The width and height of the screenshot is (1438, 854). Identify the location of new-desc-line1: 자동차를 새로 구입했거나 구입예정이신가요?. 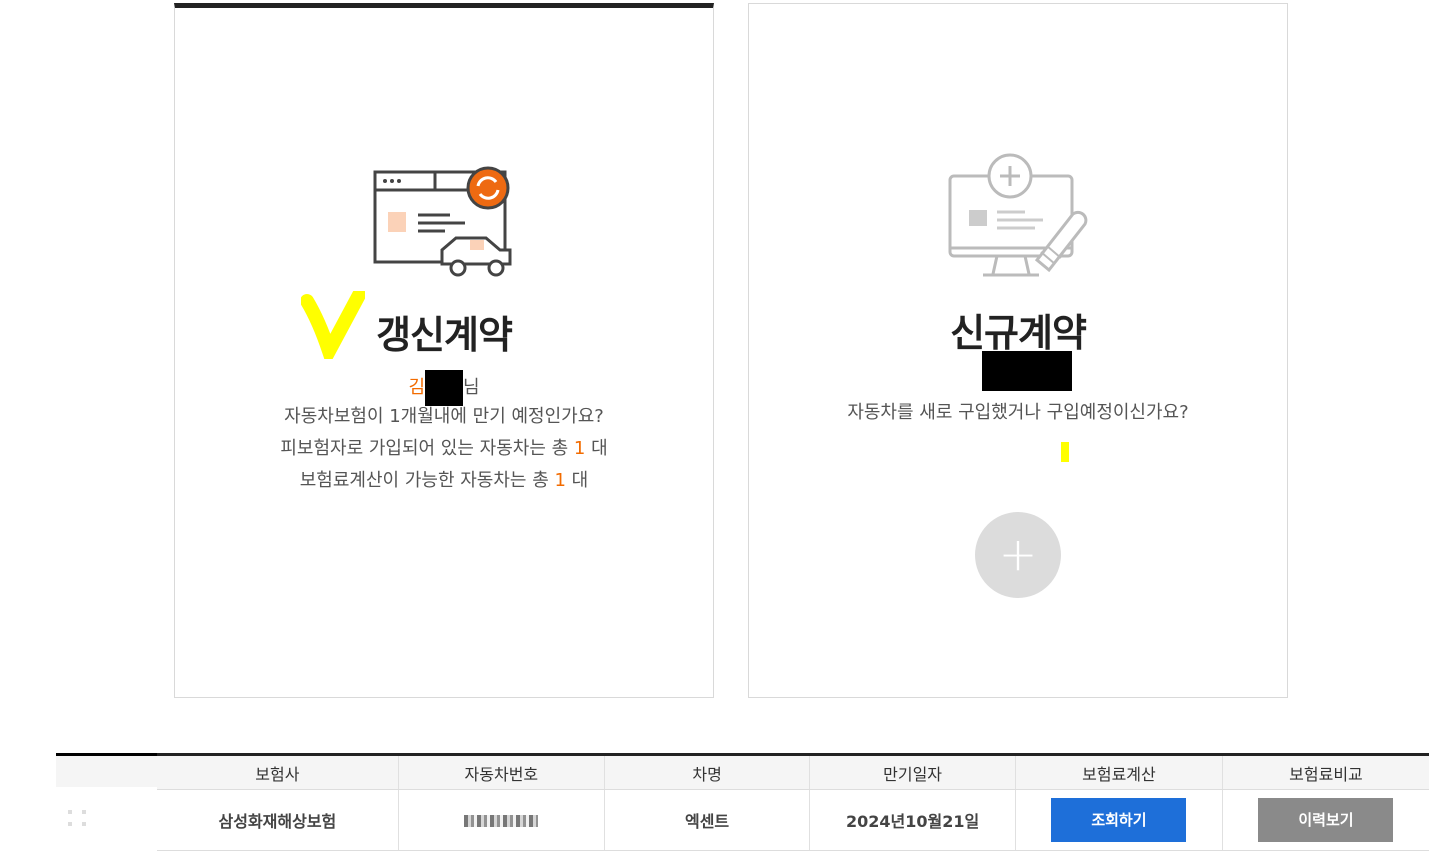
(1018, 412).